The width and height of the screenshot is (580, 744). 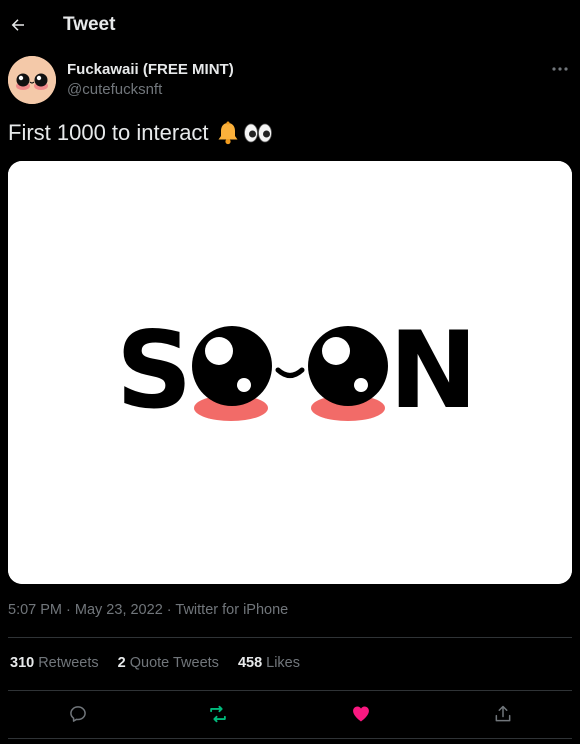 I want to click on retweet-button, so click(x=218, y=714).